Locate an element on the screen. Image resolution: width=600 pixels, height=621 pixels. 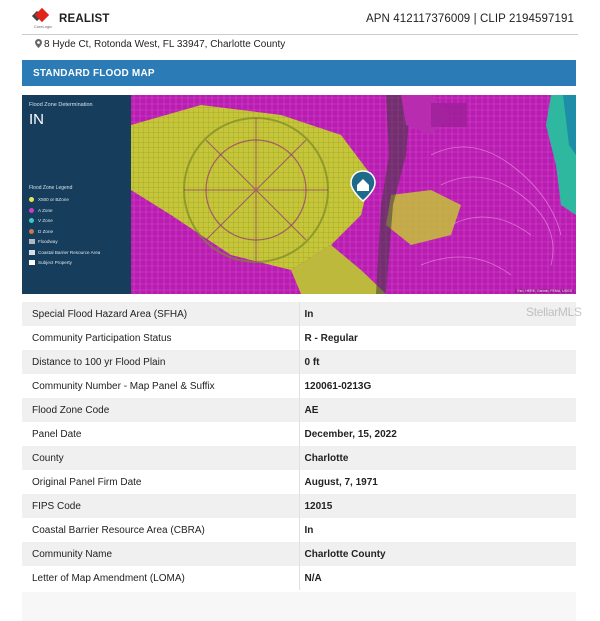
location-pin-icon is located at coordinates (38, 43).